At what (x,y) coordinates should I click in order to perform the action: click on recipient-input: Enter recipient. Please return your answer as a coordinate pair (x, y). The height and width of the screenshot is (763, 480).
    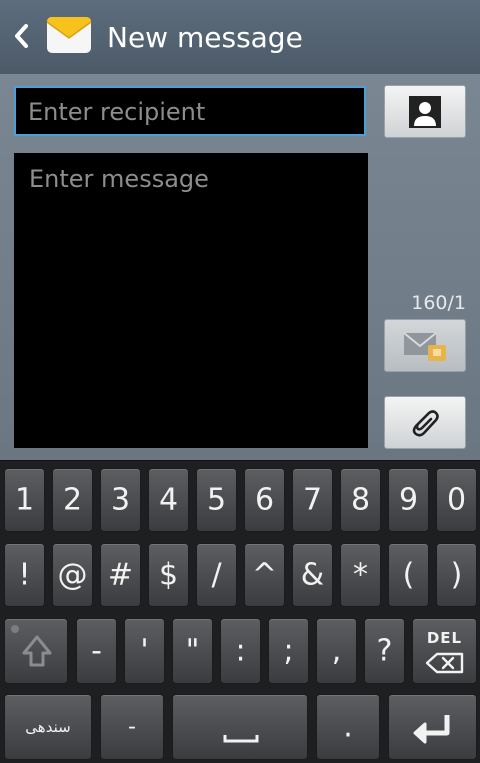
    Looking at the image, I should click on (190, 111).